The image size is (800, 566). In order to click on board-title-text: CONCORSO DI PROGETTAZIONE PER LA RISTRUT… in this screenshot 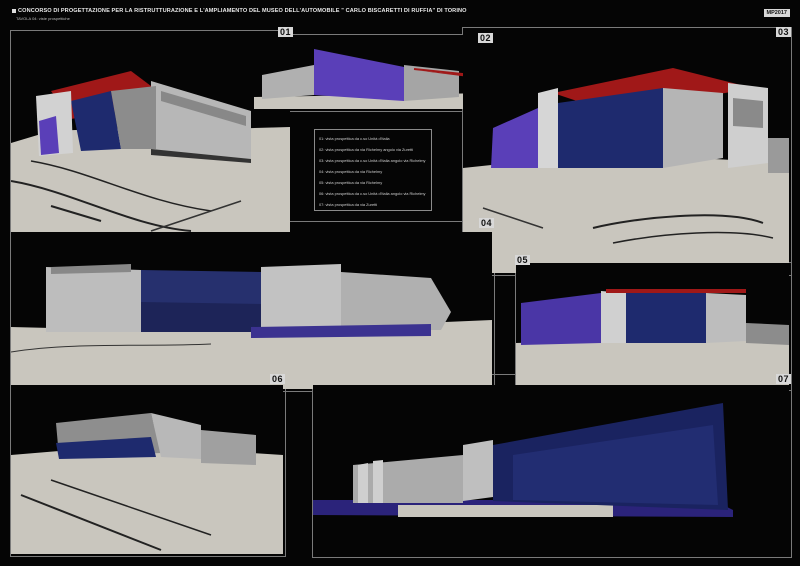, I will do `click(242, 11)`.